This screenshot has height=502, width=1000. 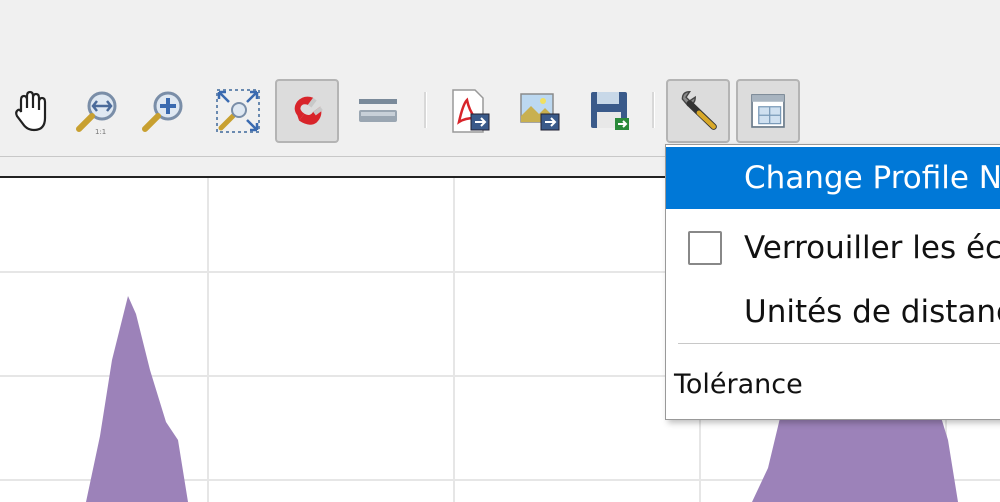 I want to click on export-image-button, so click(x=540, y=111).